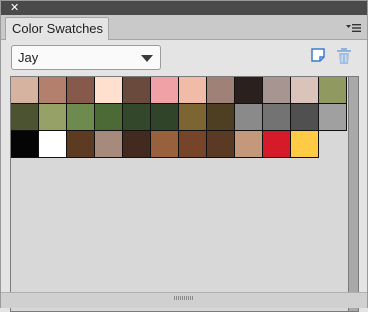 The image size is (368, 312). Describe the element at coordinates (318, 55) in the screenshot. I see `new-swatch-icon` at that location.